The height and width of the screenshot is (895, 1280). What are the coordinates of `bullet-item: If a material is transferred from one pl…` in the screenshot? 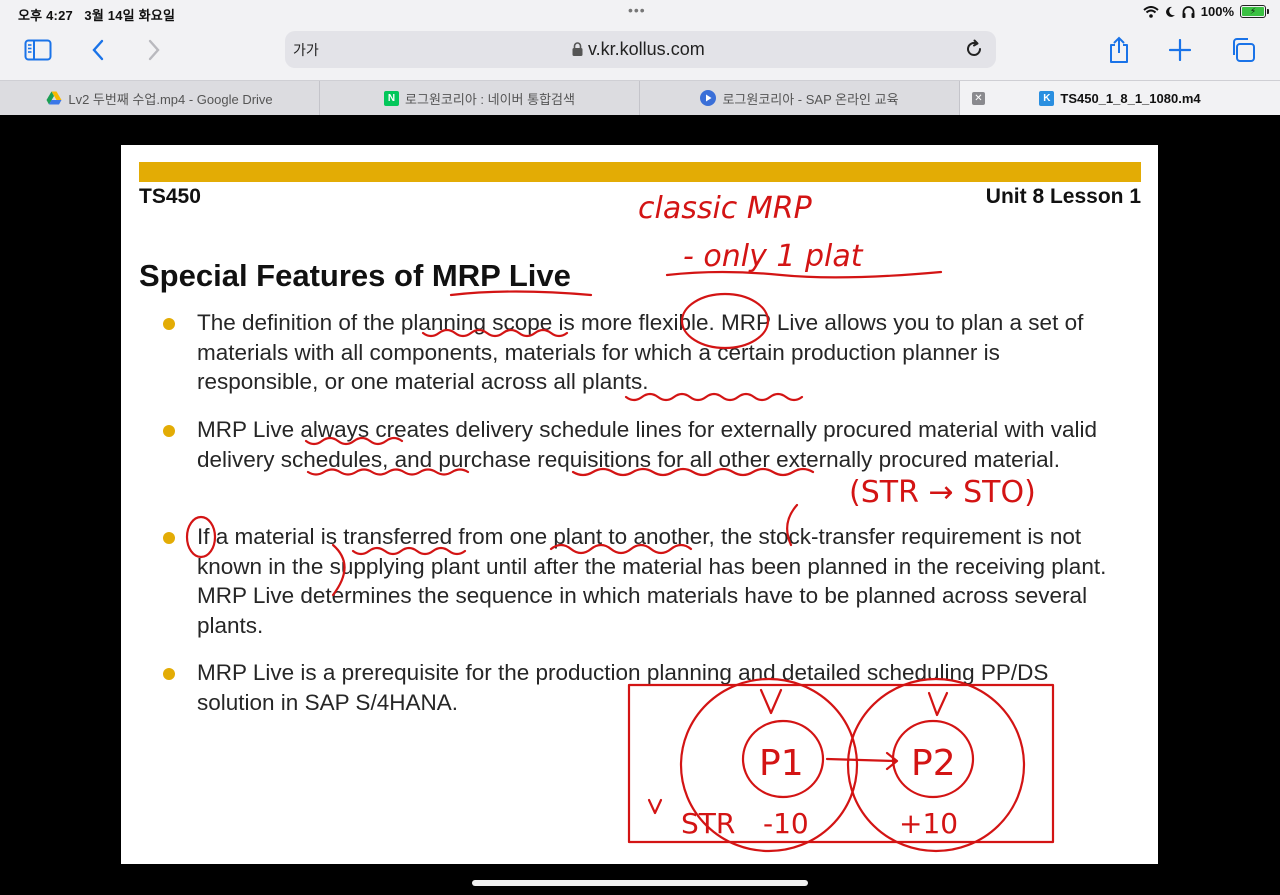 It's located at (640, 581).